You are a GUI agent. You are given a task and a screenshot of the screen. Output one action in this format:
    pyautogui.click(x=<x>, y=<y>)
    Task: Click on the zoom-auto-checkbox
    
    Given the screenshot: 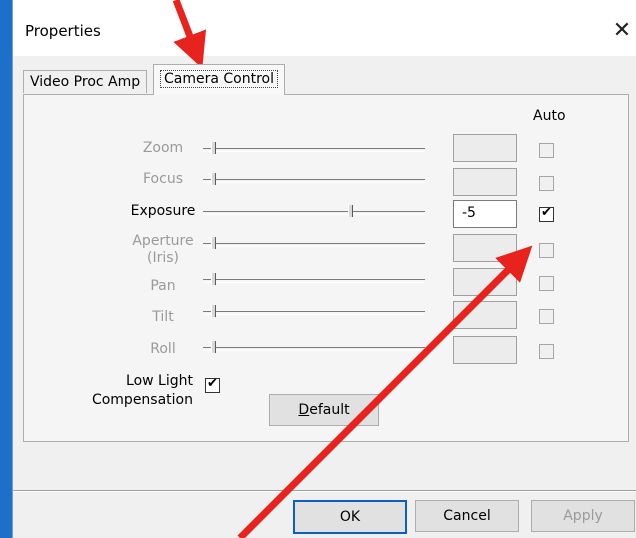 What is the action you would take?
    pyautogui.click(x=546, y=150)
    